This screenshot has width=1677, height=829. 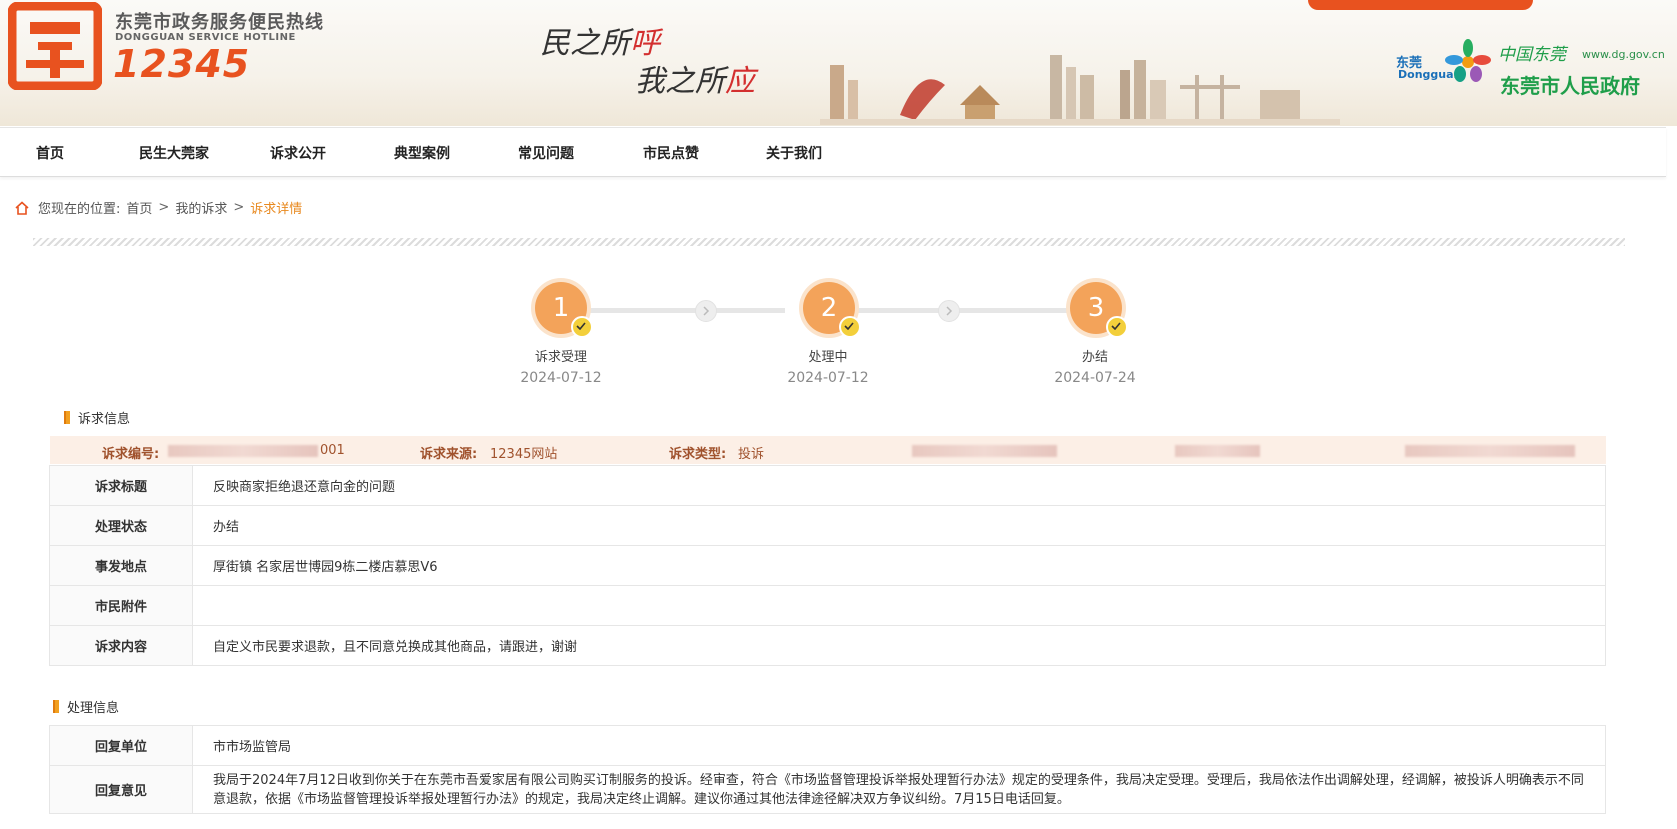 I want to click on attachments-value, so click(x=899, y=605).